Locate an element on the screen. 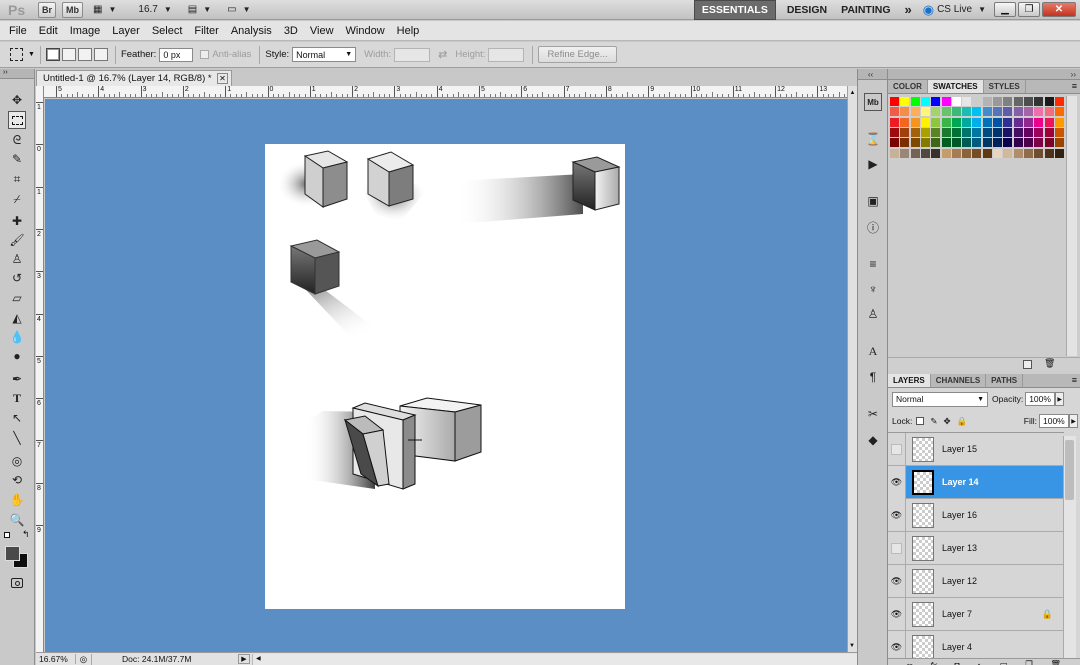  tab-swatches: SWATCHES is located at coordinates (955, 86).